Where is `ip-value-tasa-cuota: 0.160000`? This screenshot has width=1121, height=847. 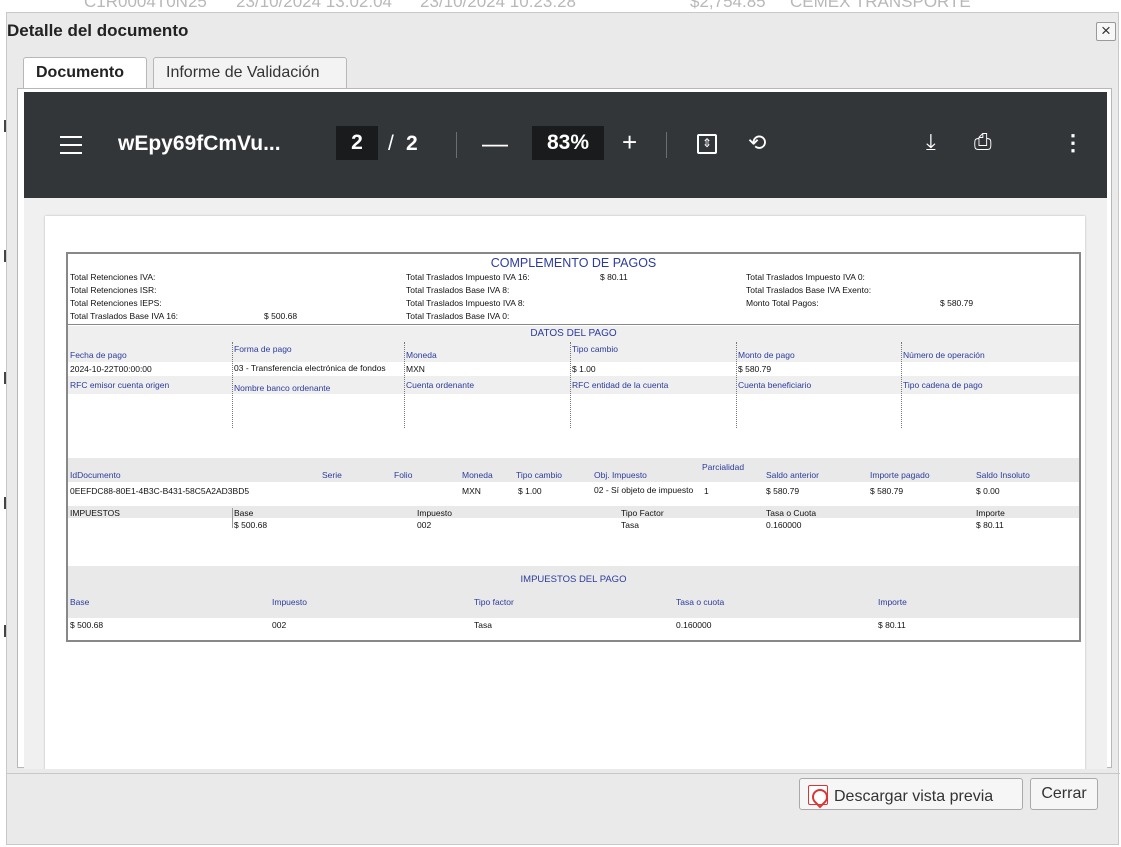 ip-value-tasa-cuota: 0.160000 is located at coordinates (694, 625).